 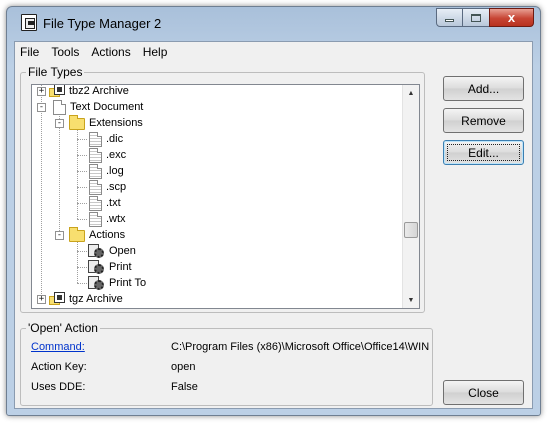 What do you see at coordinates (63, 328) in the screenshot?
I see `action-details-legend: 'Open' Action` at bounding box center [63, 328].